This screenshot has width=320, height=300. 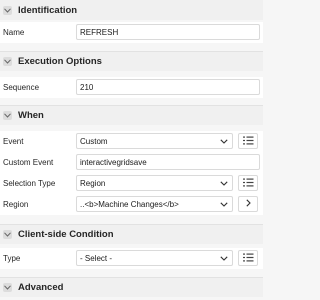 I want to click on custom-event-input: interactivegridsave, so click(x=168, y=162).